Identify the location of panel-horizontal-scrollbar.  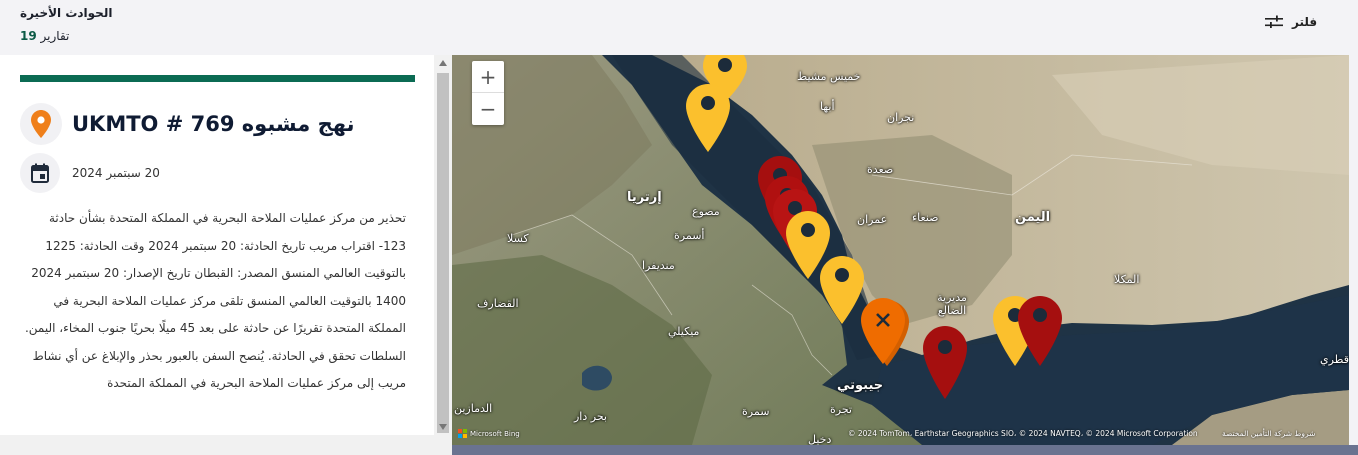
(226, 445).